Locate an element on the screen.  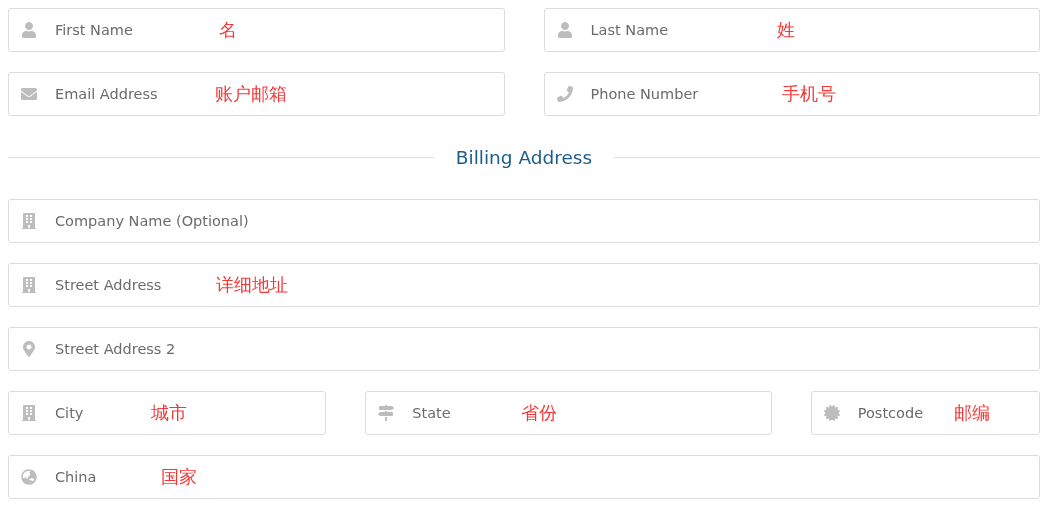
input-field: Street Address 2 is located at coordinates (524, 349).